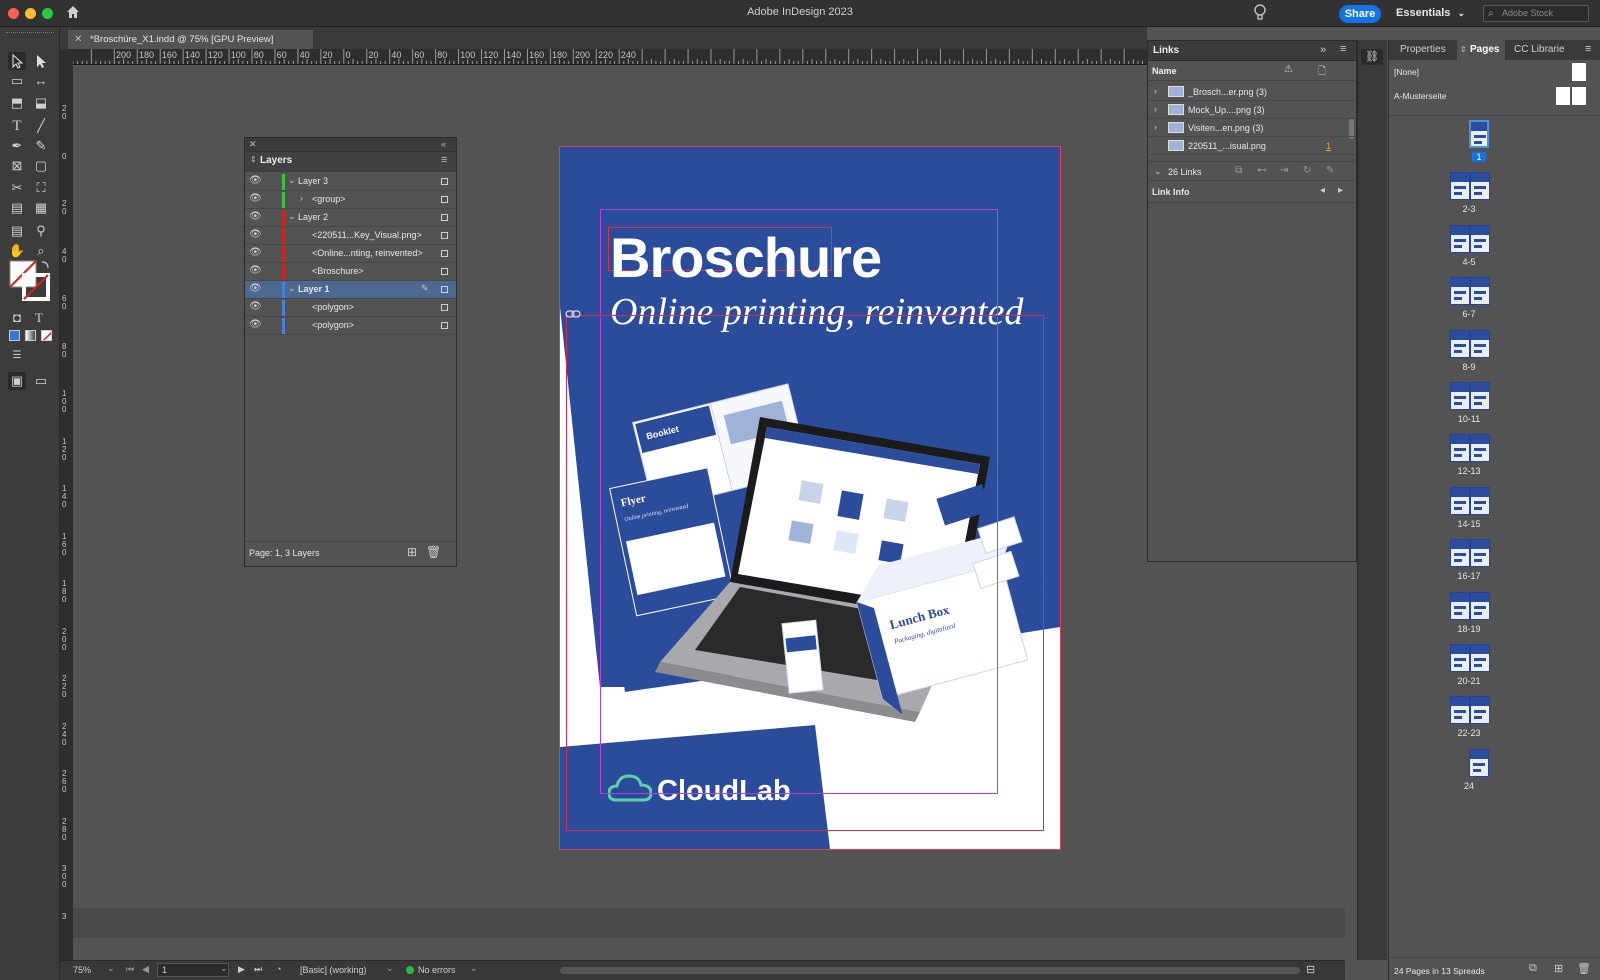  Describe the element at coordinates (224, 968) in the screenshot. I see `page-chevron-icon: ⌄` at that location.